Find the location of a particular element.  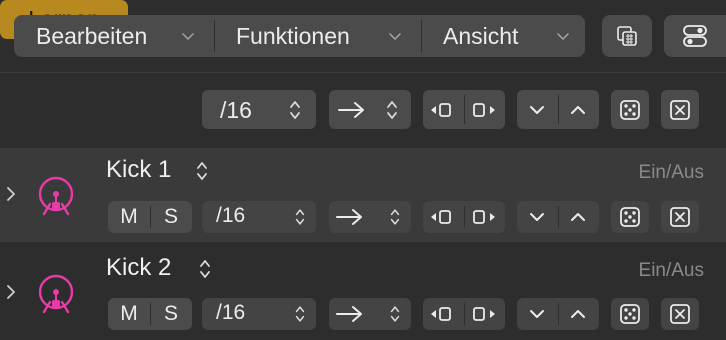

grid-icon is located at coordinates (627, 36).